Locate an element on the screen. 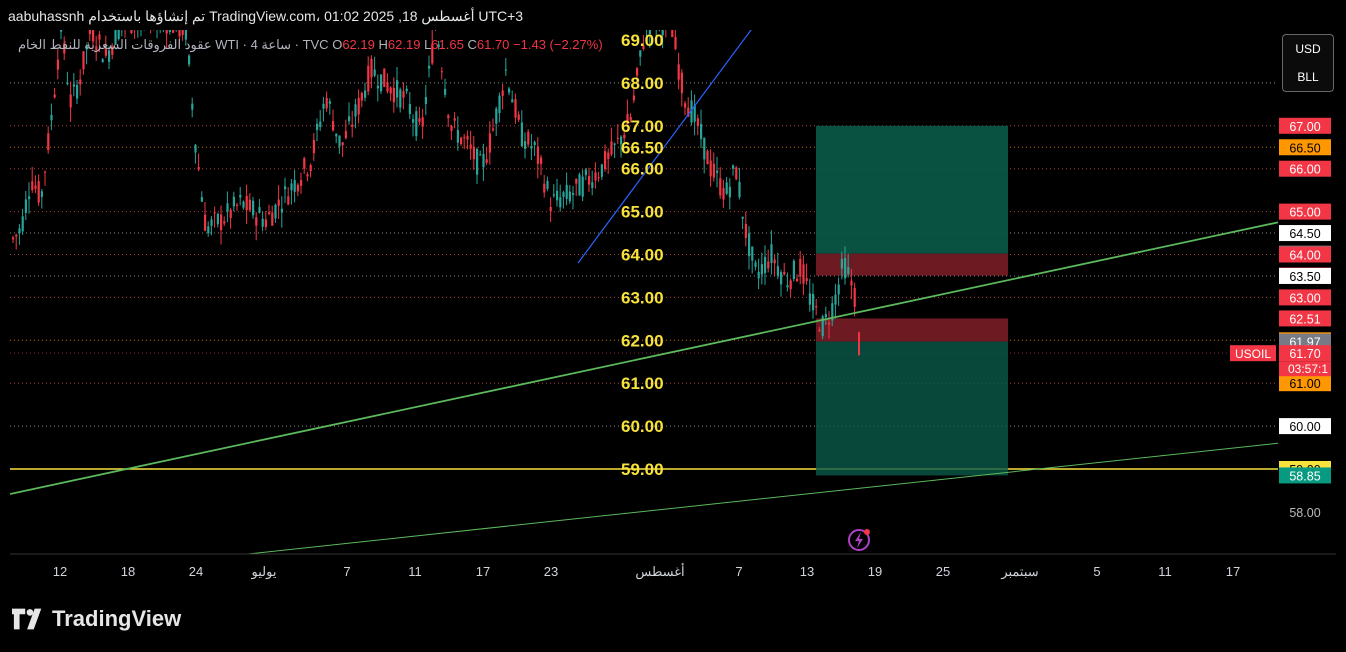  price-axis-label: 66.00 is located at coordinates (1304, 170).